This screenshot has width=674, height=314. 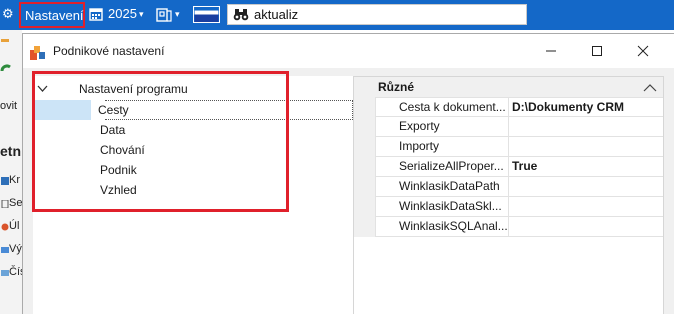 What do you see at coordinates (96, 14) in the screenshot?
I see `calendar-icon` at bounding box center [96, 14].